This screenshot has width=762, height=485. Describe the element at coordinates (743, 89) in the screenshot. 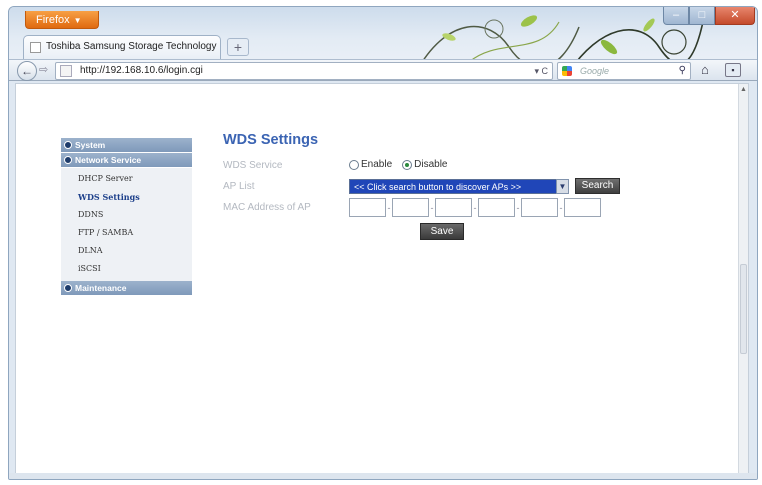

I see `scroll-up-icon: ▲` at that location.